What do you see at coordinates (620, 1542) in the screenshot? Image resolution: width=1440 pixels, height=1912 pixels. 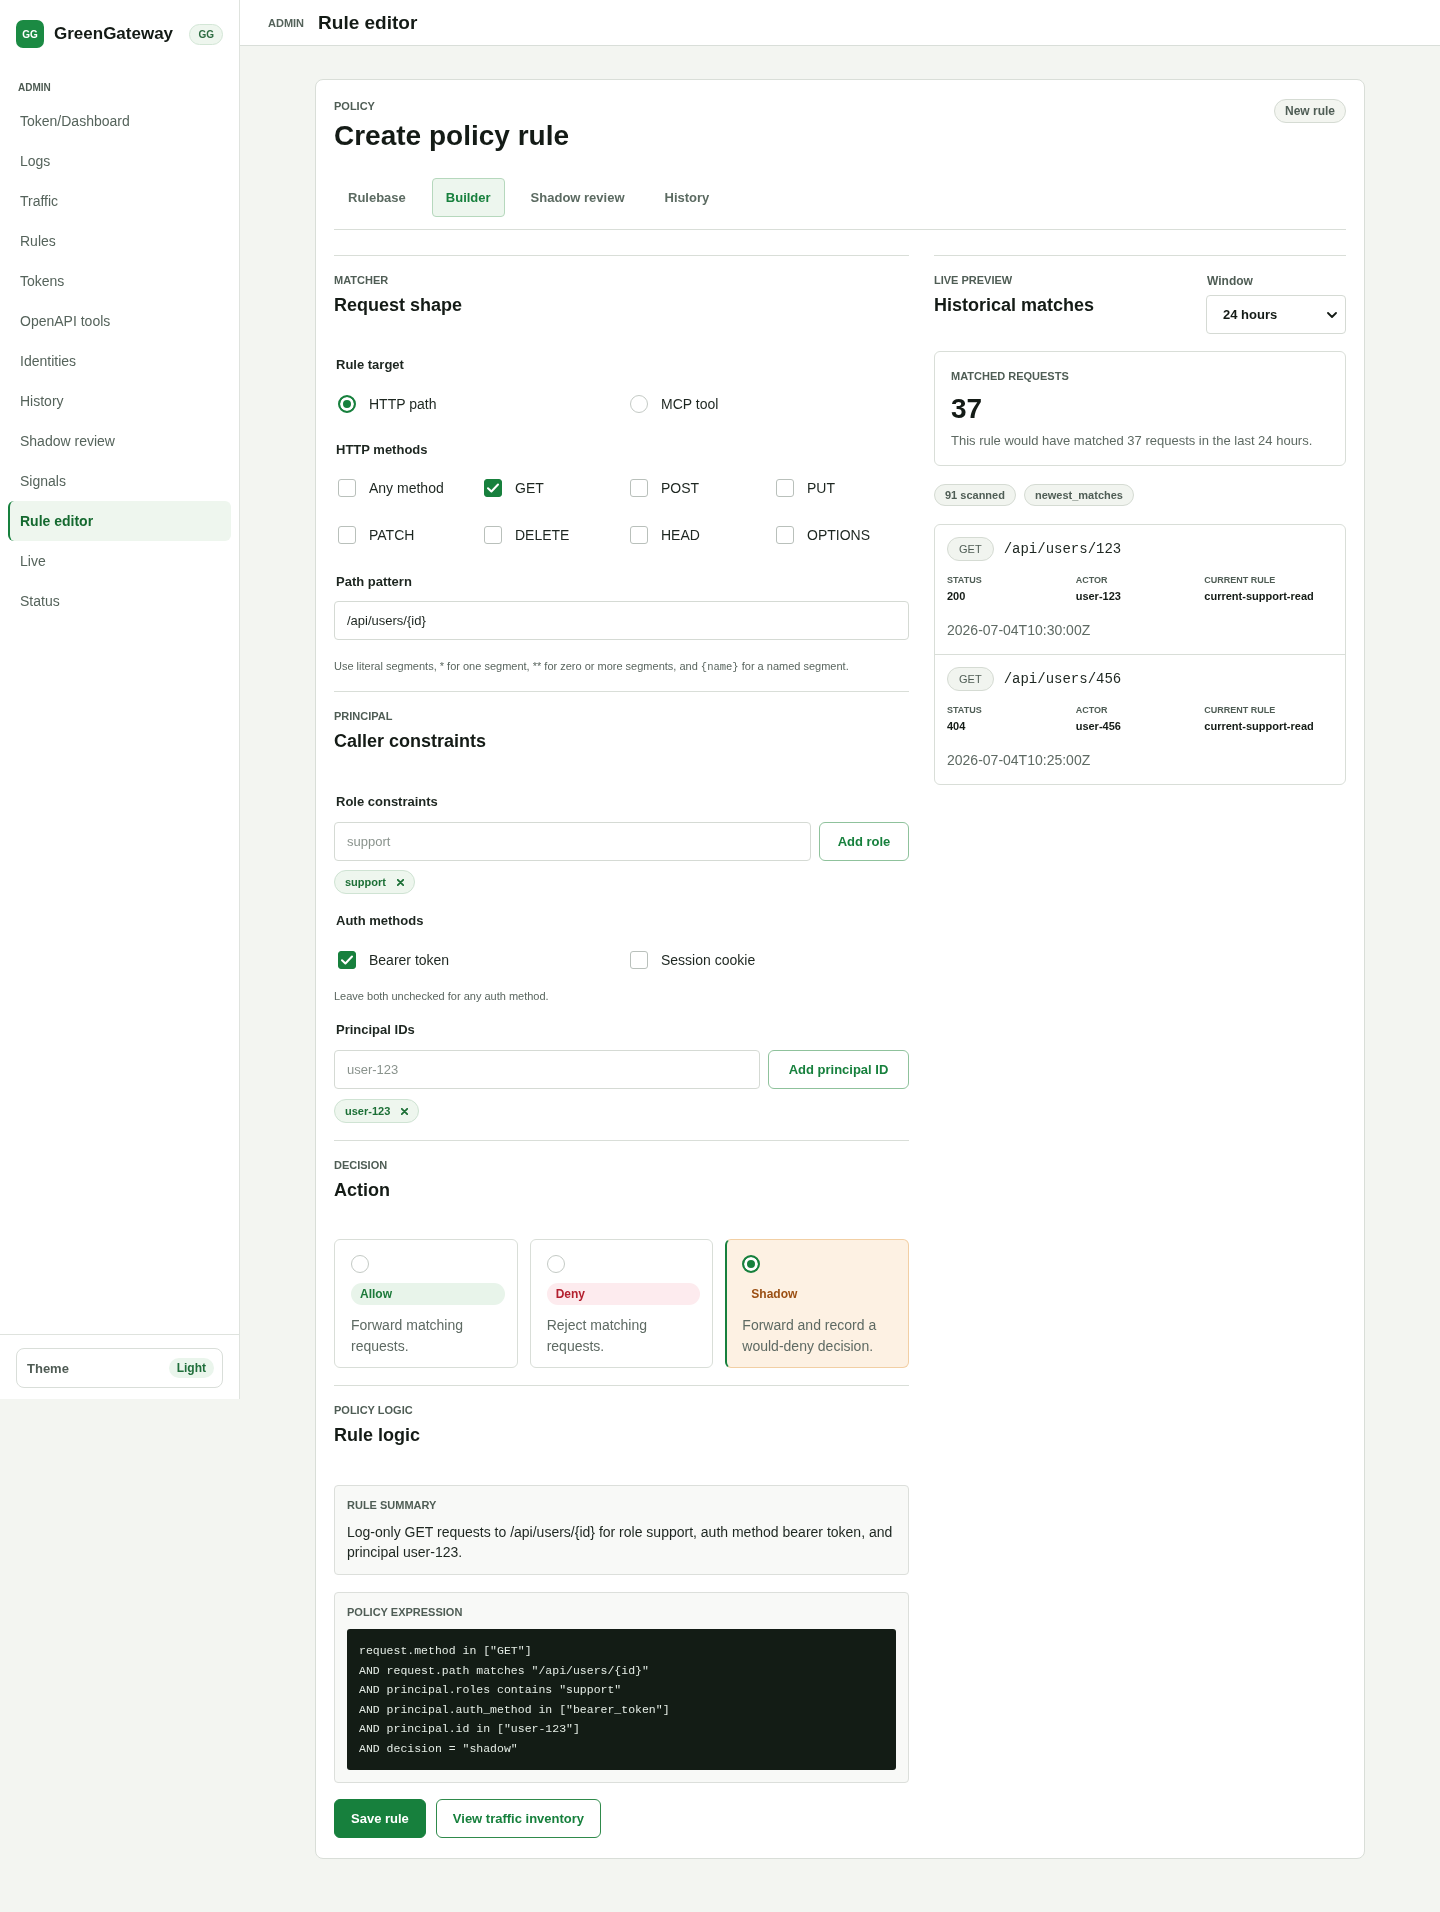 I see `summary-text: Log-only GET requests to /api/users/{id} for role support, auth method bearer token, and principal user-123.` at bounding box center [620, 1542].